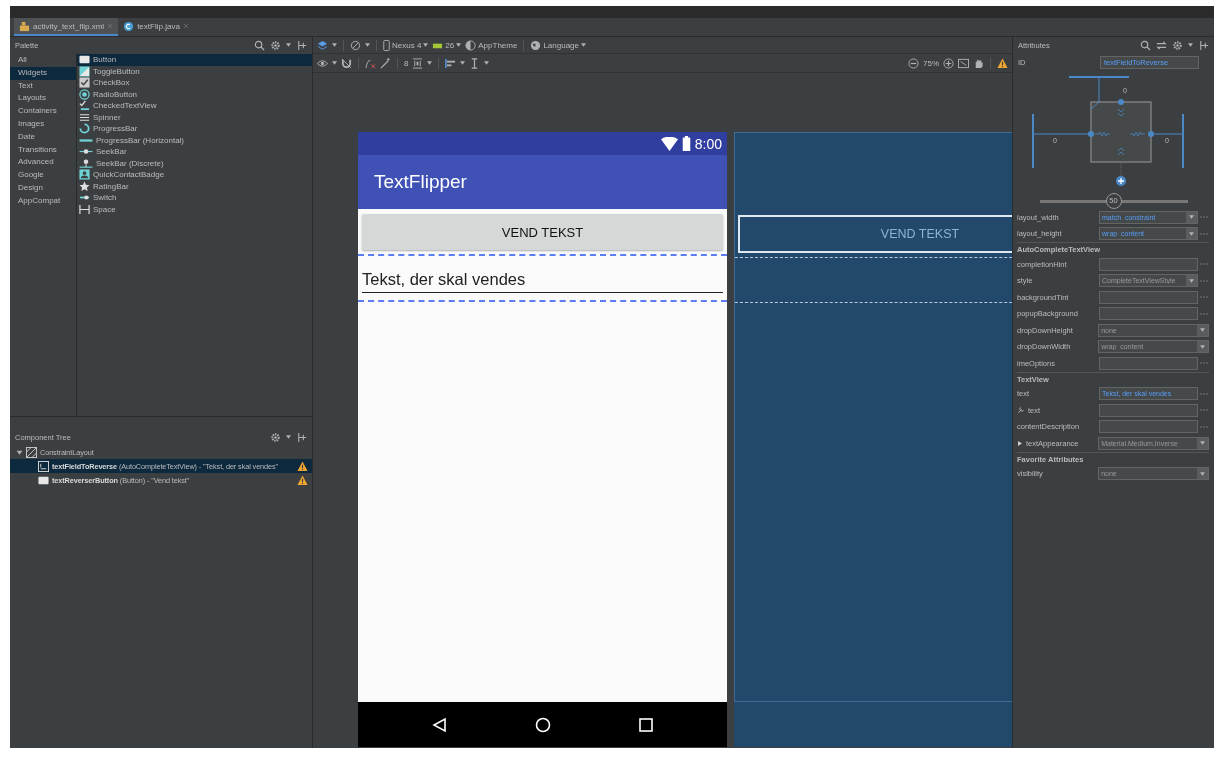 The width and height of the screenshot is (1224, 758). I want to click on palette-item: ProgressBar (Horizontal), so click(194, 140).